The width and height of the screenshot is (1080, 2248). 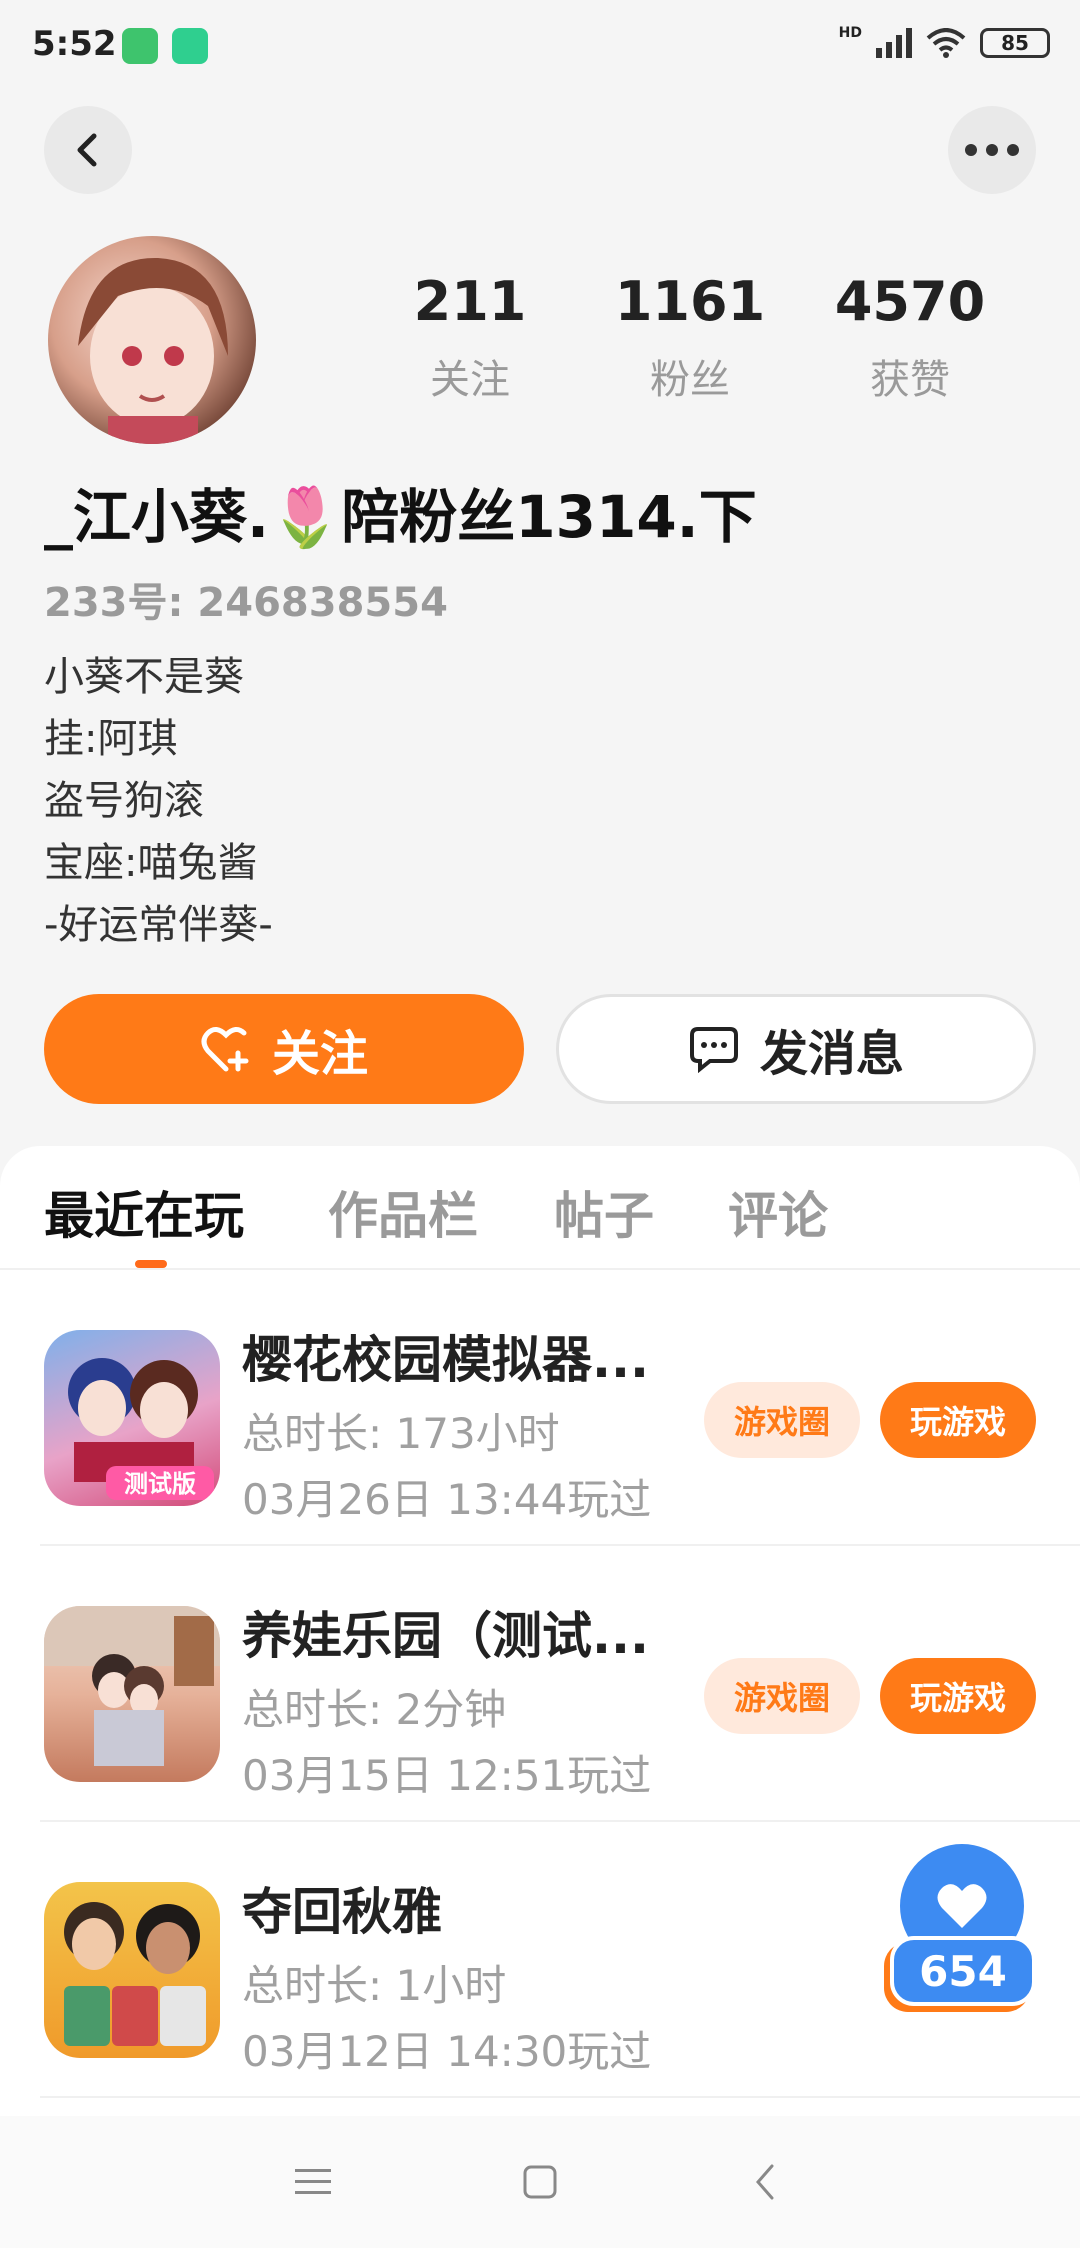 I want to click on game-duration: 总时长: 1小时, so click(x=374, y=1985).